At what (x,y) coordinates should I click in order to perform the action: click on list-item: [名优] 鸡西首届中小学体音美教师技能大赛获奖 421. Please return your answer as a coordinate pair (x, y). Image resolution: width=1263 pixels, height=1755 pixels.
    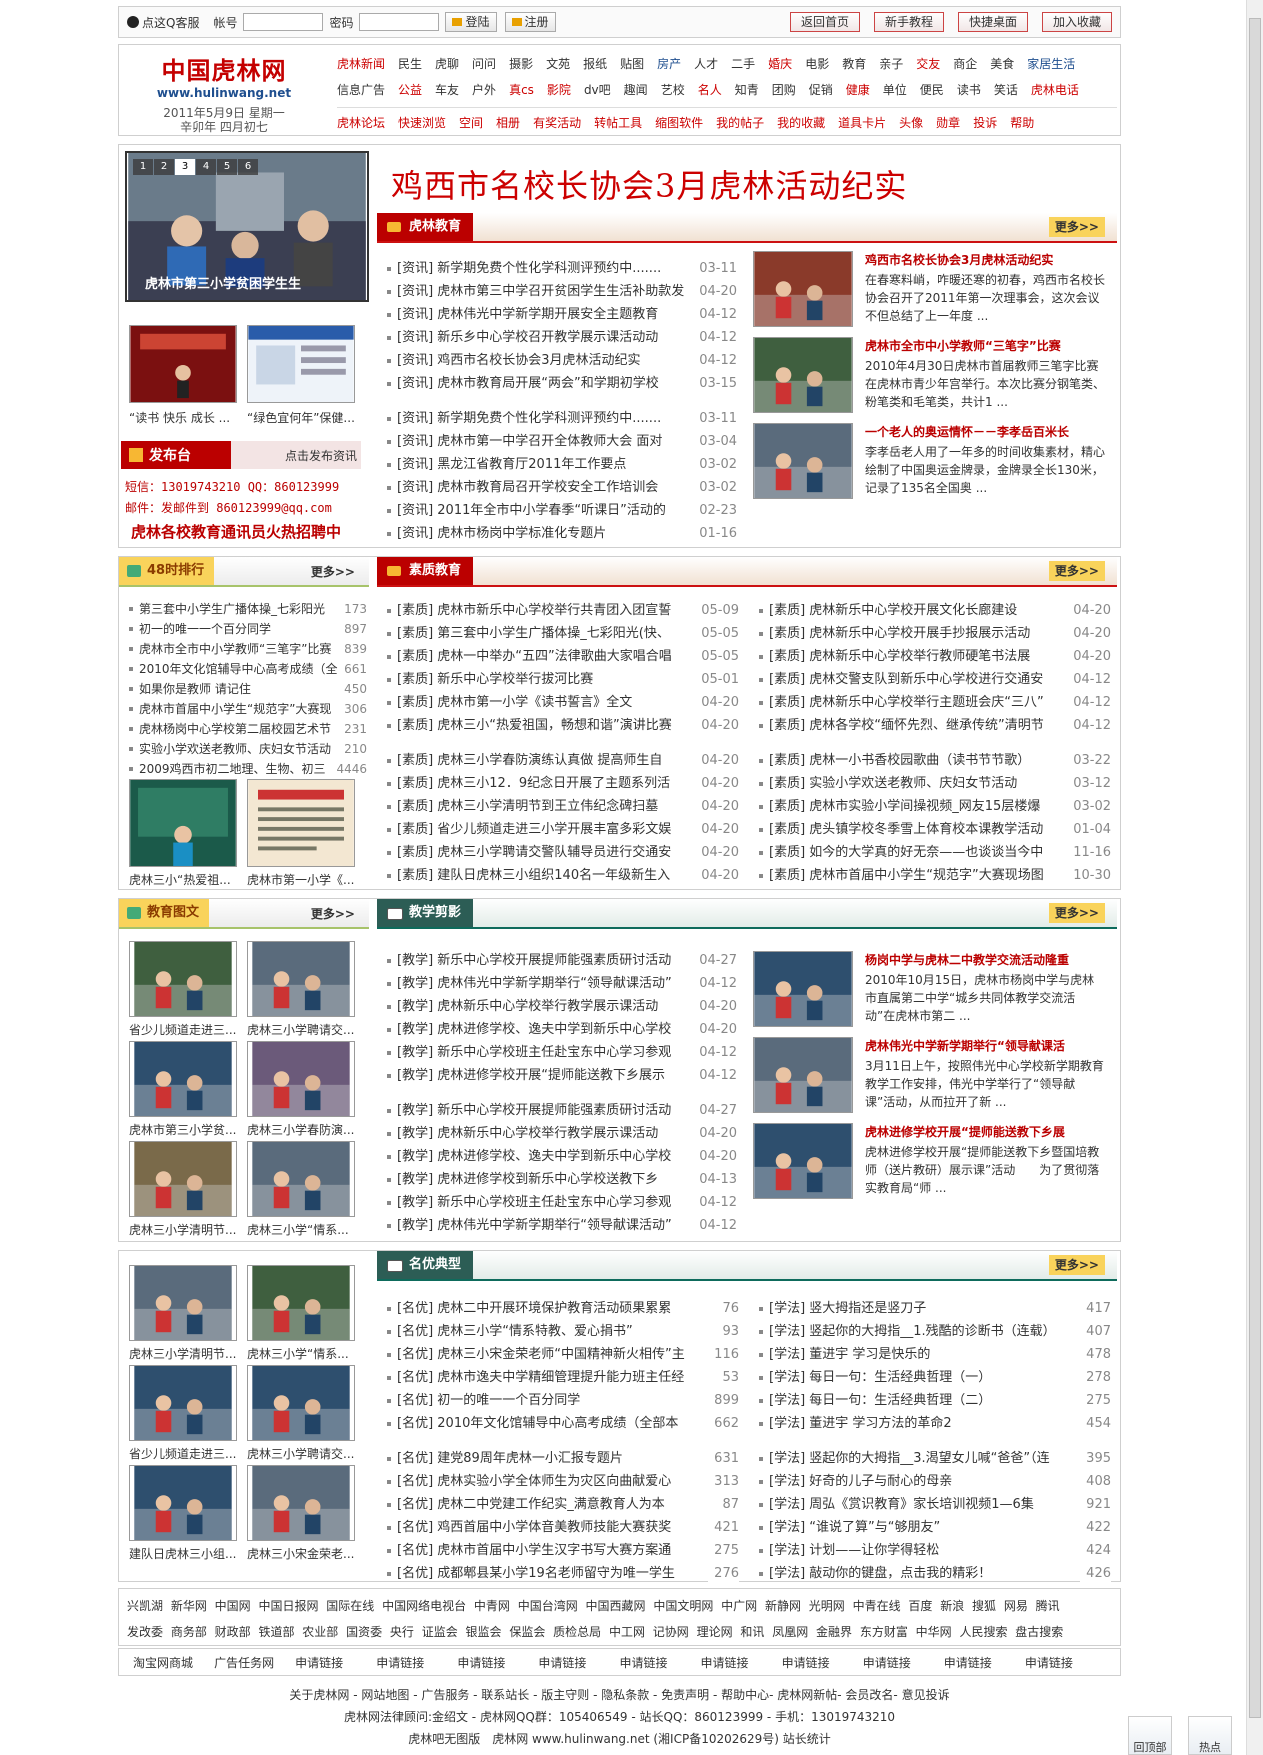
    Looking at the image, I should click on (563, 1527).